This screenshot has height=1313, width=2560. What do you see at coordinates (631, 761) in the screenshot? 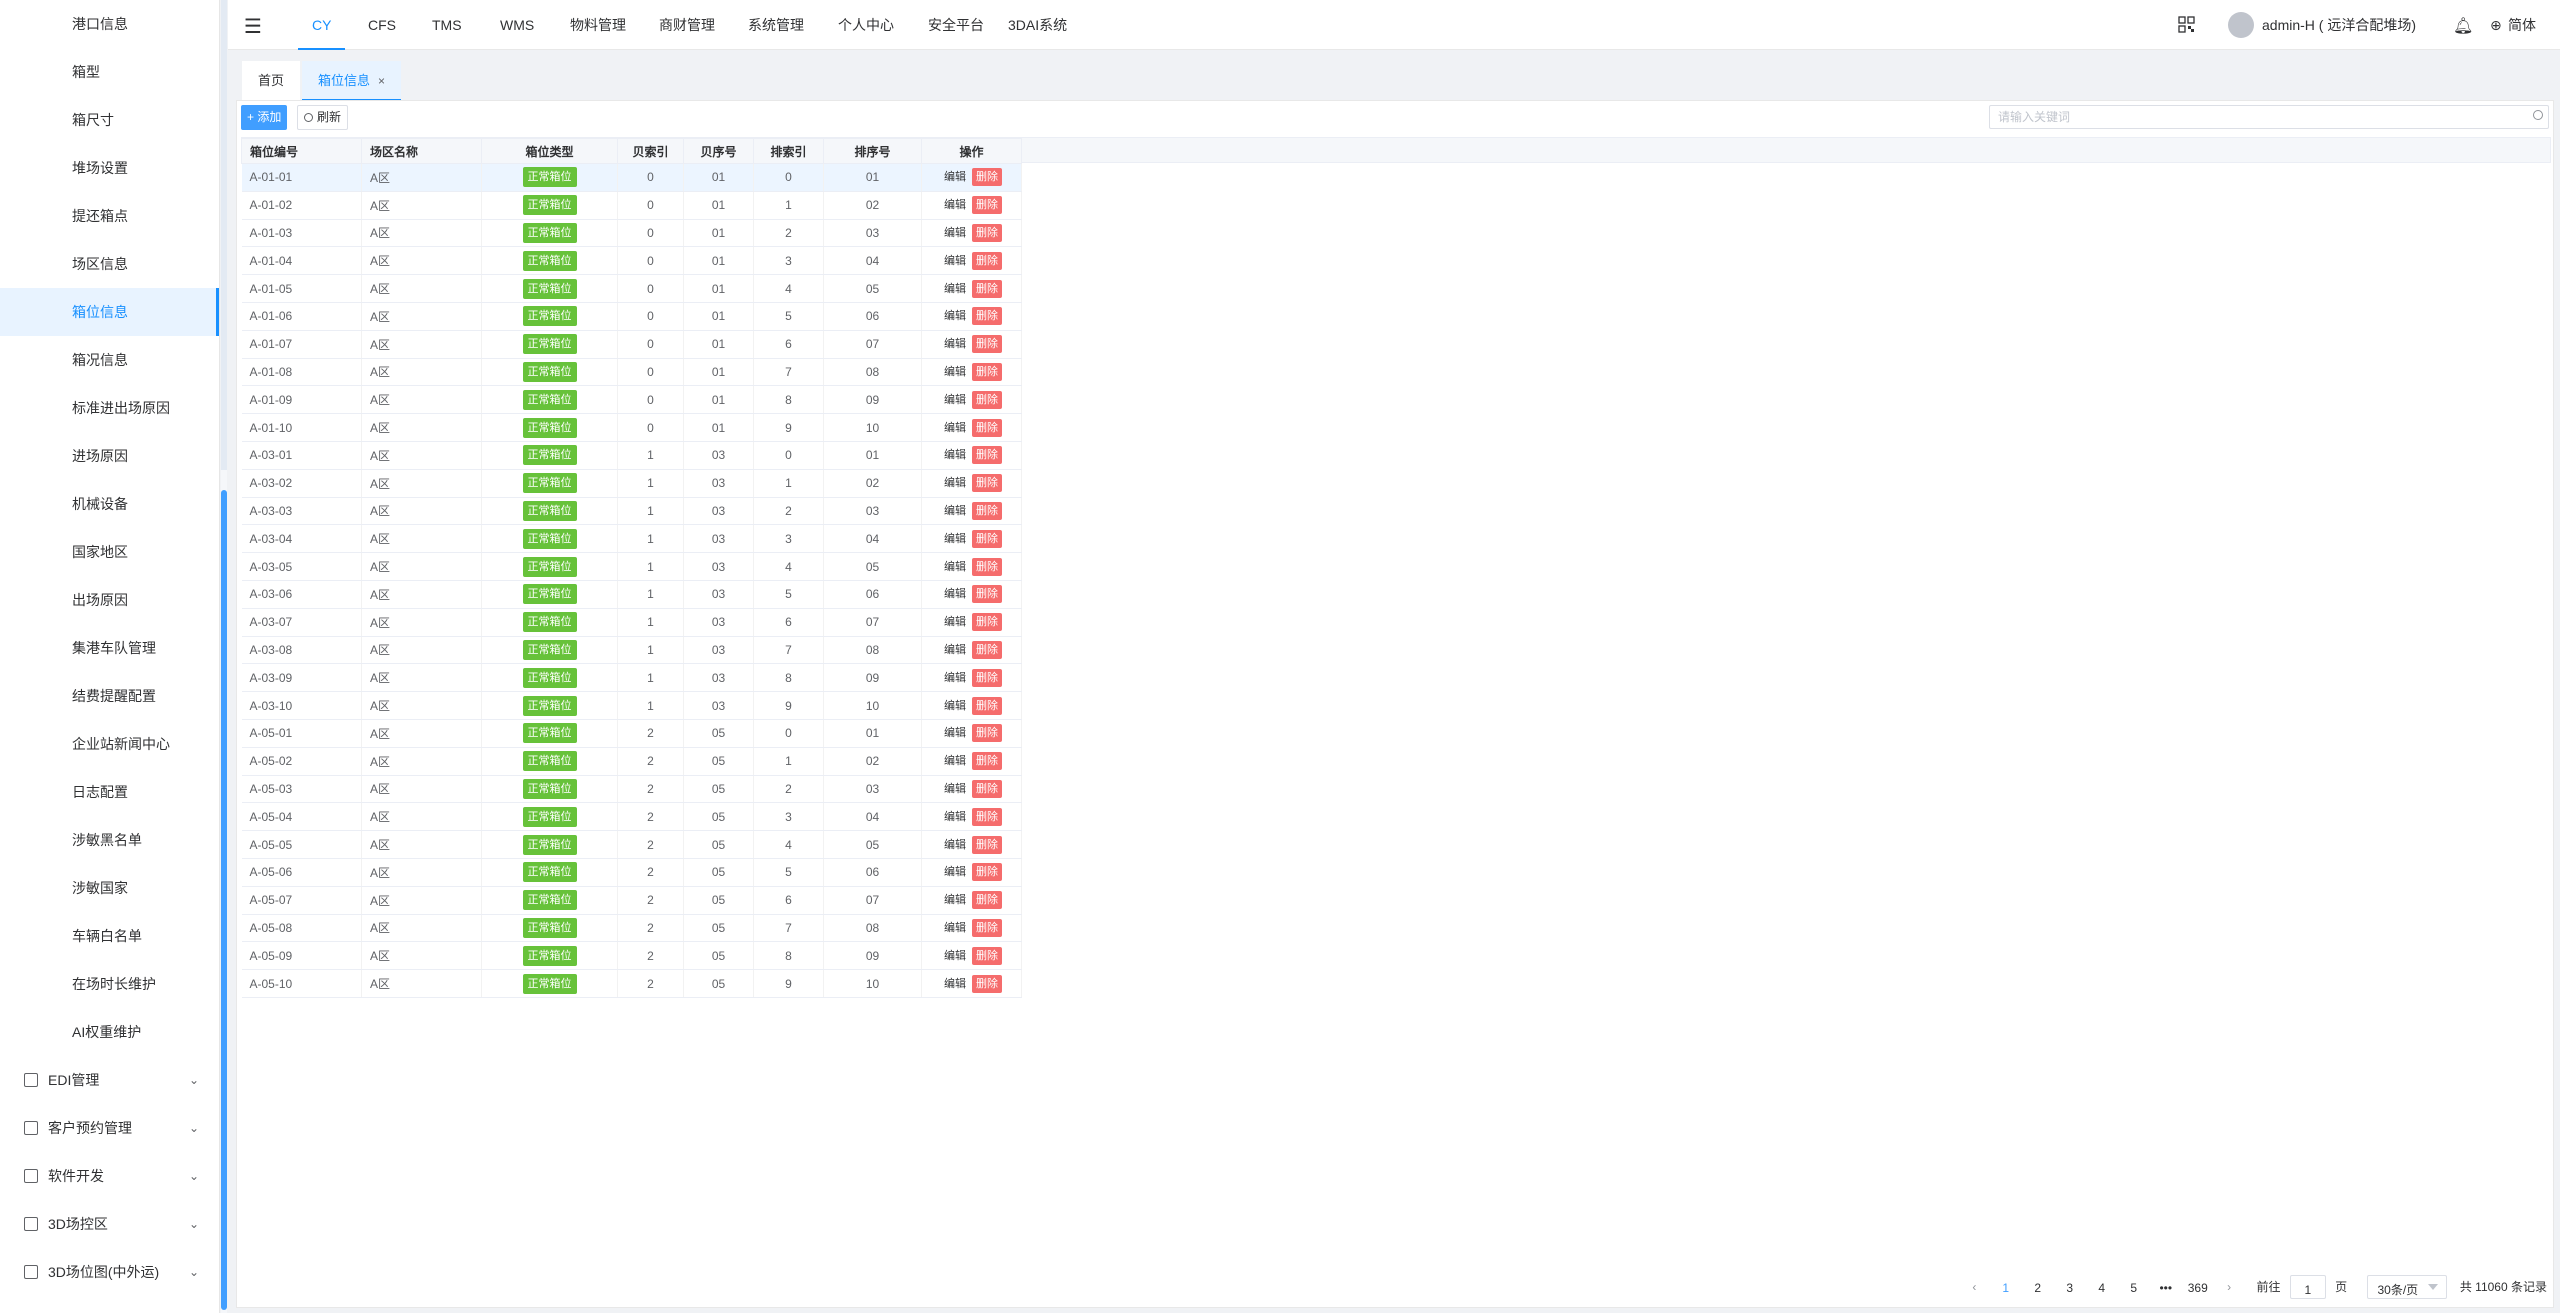
I see `table-row: A-05-02 A区 正常箱位 2 05 1 02 编辑 删除` at bounding box center [631, 761].